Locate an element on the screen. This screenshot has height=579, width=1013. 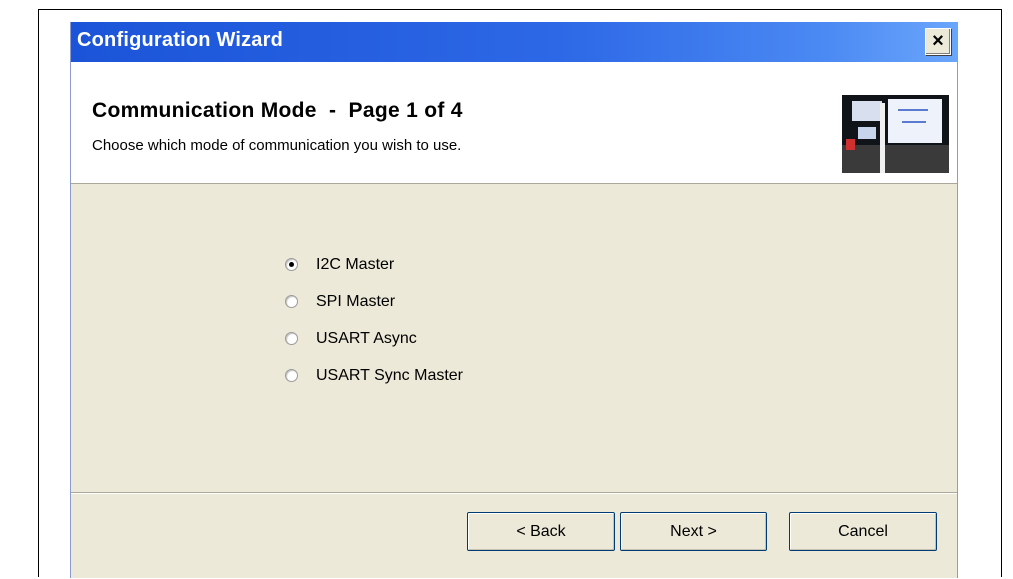
radio-option-spi-master: SPI Master is located at coordinates (374, 301).